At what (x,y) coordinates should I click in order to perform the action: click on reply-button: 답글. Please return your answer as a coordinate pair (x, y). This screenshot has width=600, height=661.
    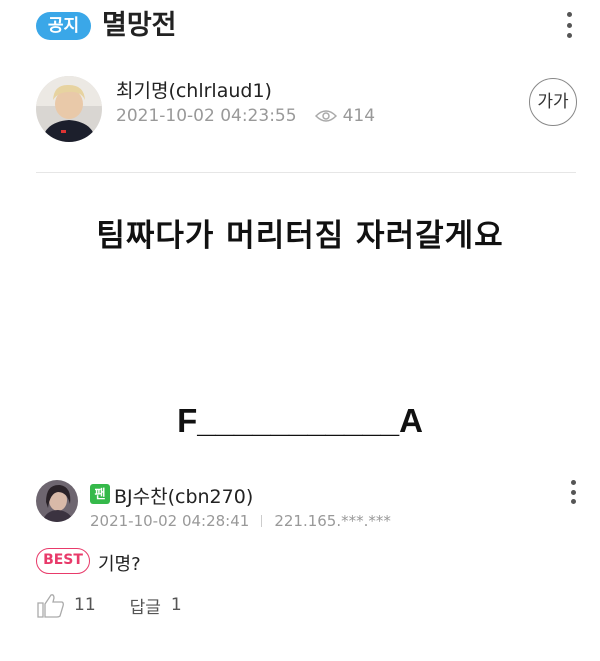
    Looking at the image, I should click on (145, 605).